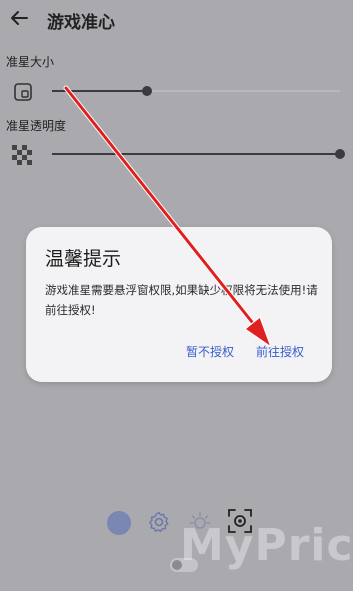  Describe the element at coordinates (147, 91) in the screenshot. I see `size-slider-thumb` at that location.